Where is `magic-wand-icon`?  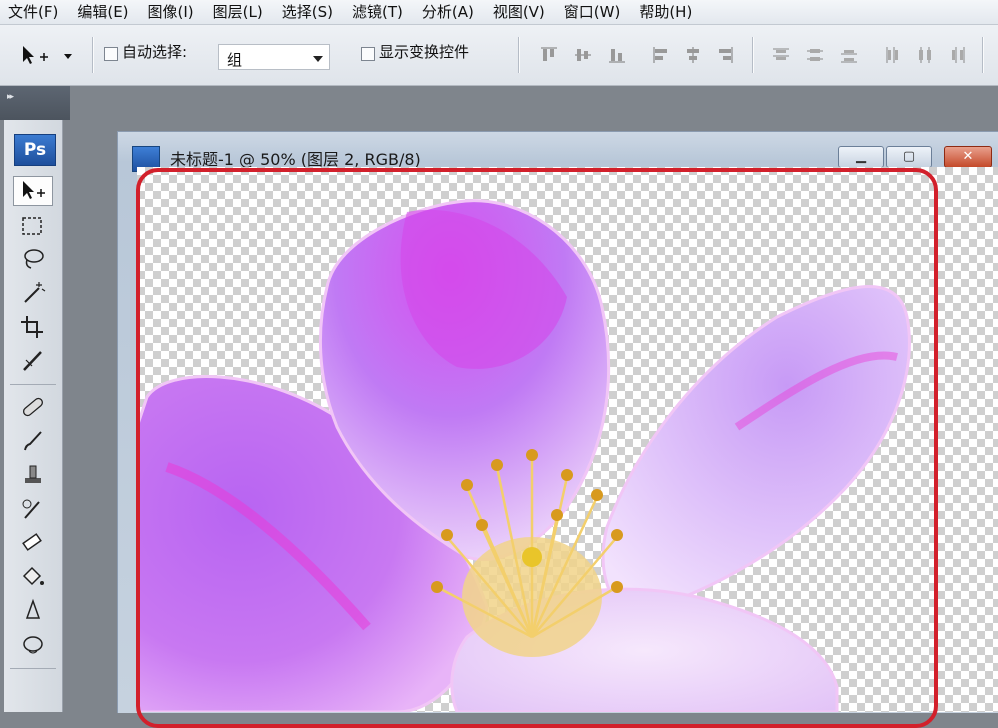 magic-wand-icon is located at coordinates (35, 292).